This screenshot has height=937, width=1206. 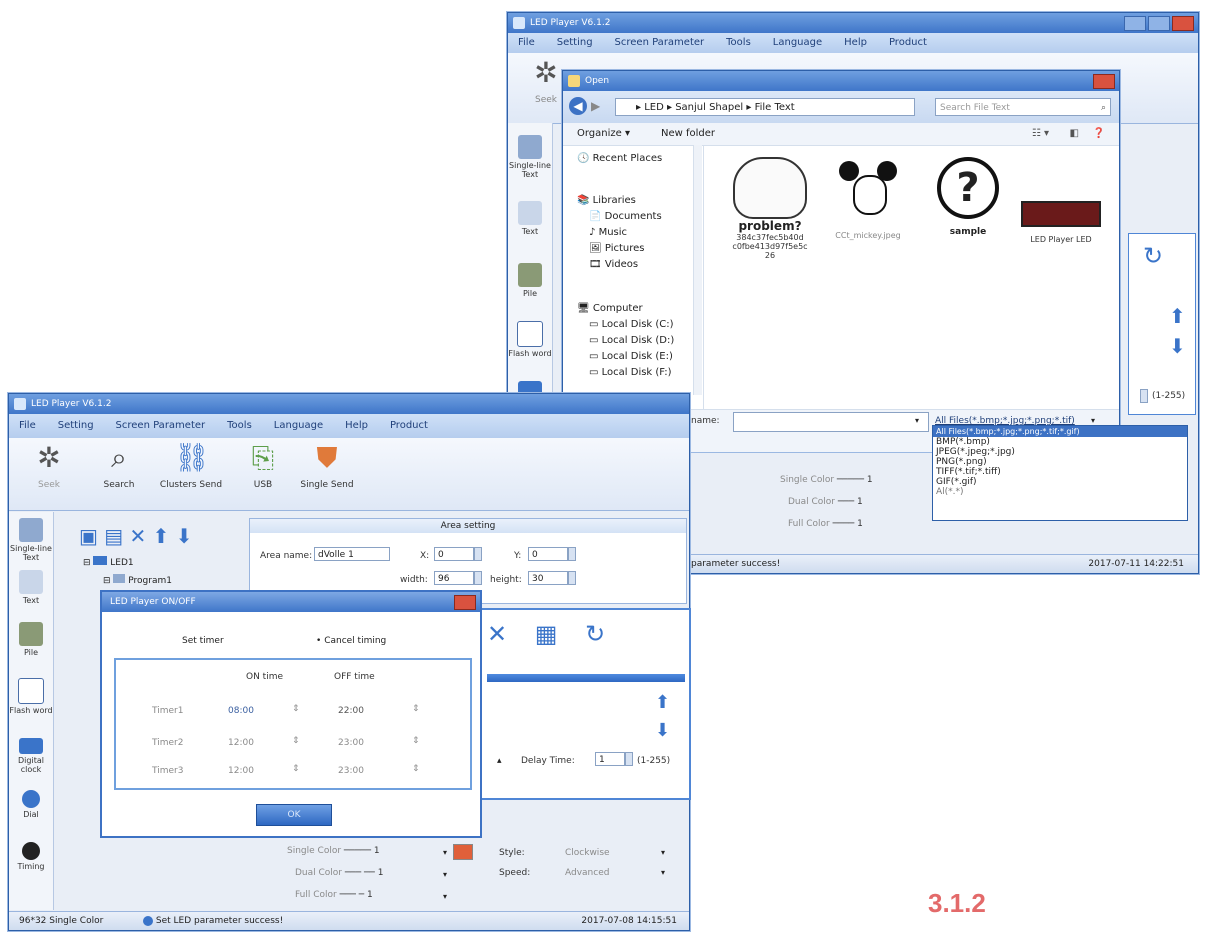 What do you see at coordinates (339, 873) in the screenshot?
I see `dual-color-option: Dual Color ─── ── 1` at bounding box center [339, 873].